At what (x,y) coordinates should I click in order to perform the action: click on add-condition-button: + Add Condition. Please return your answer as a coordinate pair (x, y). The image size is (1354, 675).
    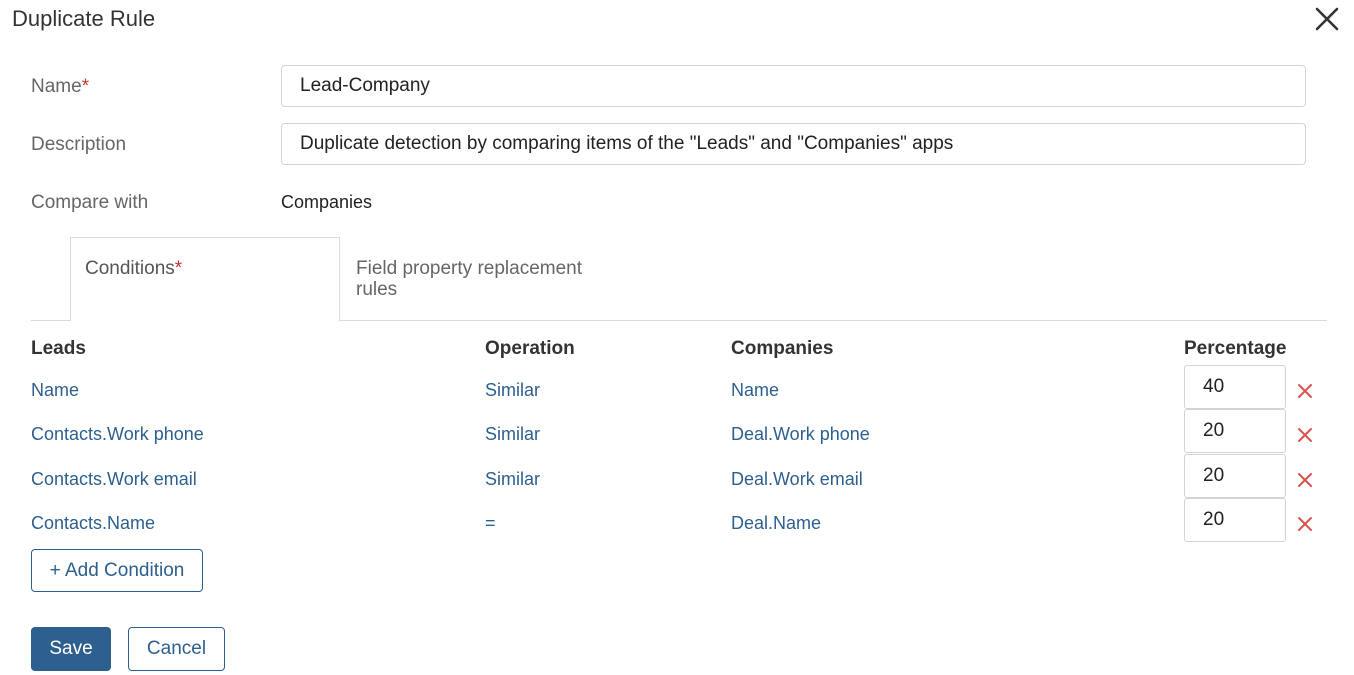
    Looking at the image, I should click on (117, 570).